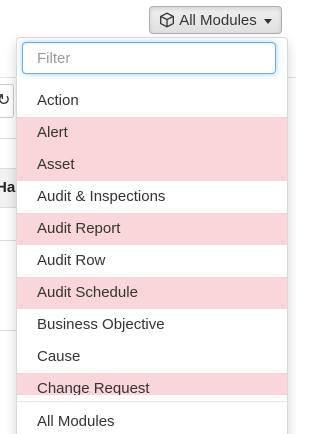 The width and height of the screenshot is (320, 434). Describe the element at coordinates (167, 20) in the screenshot. I see `cube-icon` at that location.